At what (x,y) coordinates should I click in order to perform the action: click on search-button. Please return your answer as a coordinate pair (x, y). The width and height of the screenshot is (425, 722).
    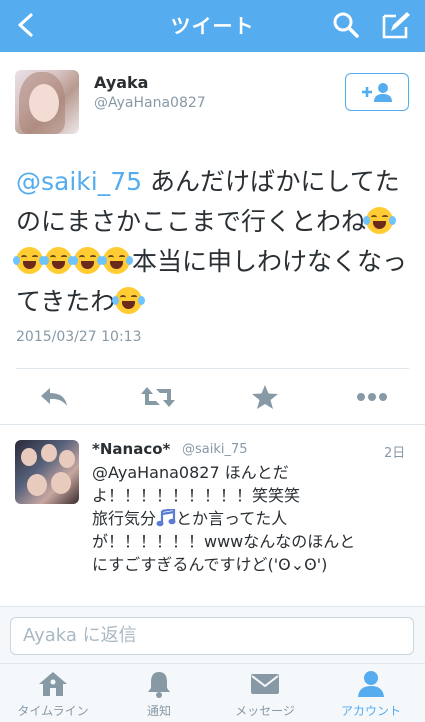
    Looking at the image, I should click on (346, 25).